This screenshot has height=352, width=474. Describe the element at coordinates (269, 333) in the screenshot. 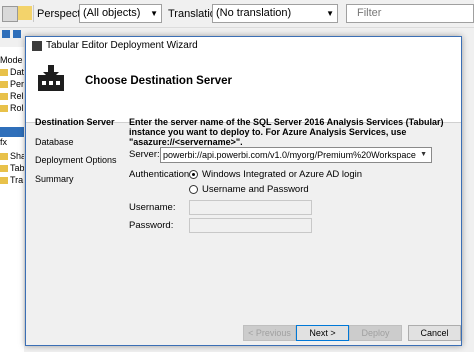

I see `previous-button: < Previous` at that location.